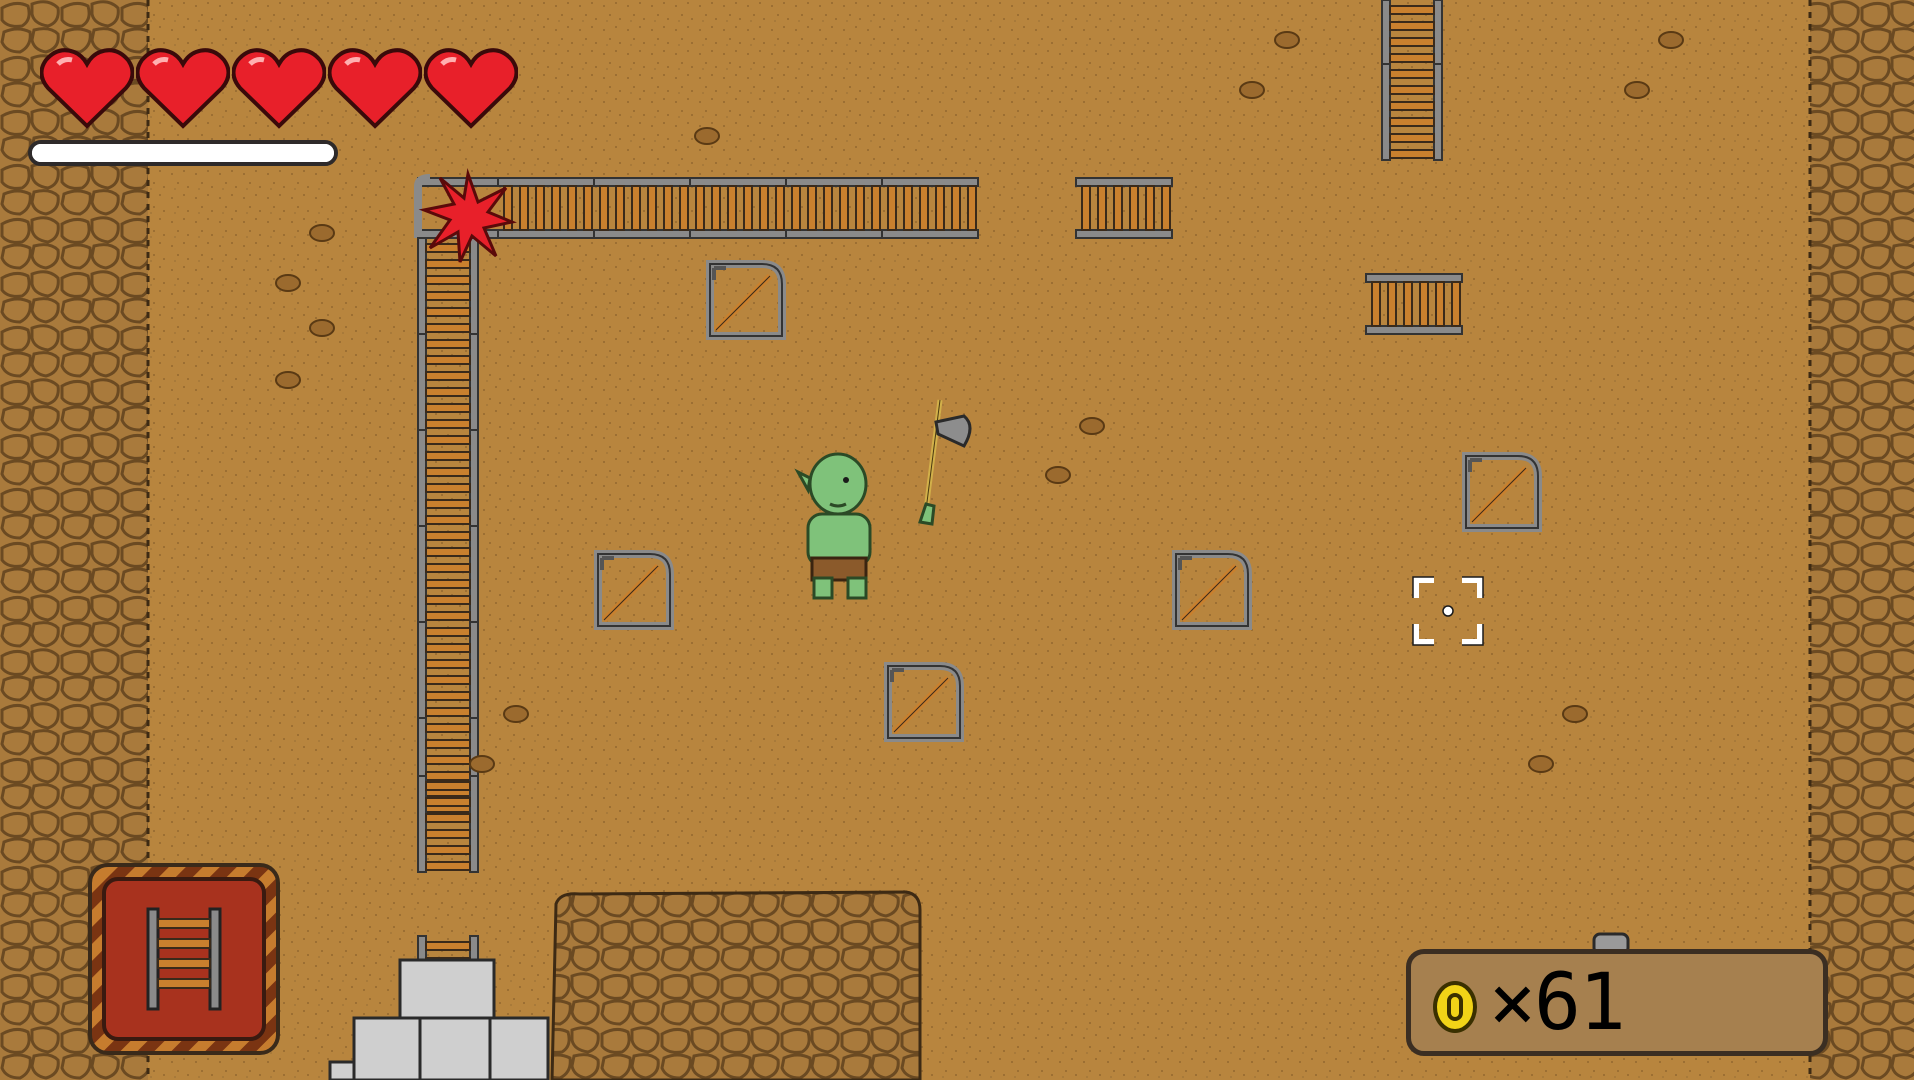 The width and height of the screenshot is (1914, 1080). Describe the element at coordinates (1448, 611) in the screenshot. I see `target-reticle-icon` at that location.